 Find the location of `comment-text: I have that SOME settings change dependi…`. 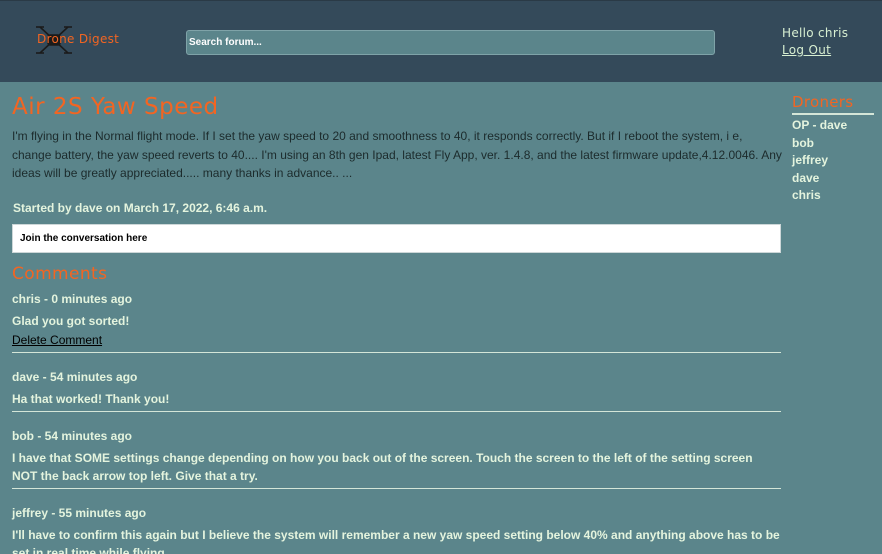

comment-text: I have that SOME settings change dependi… is located at coordinates (382, 466).